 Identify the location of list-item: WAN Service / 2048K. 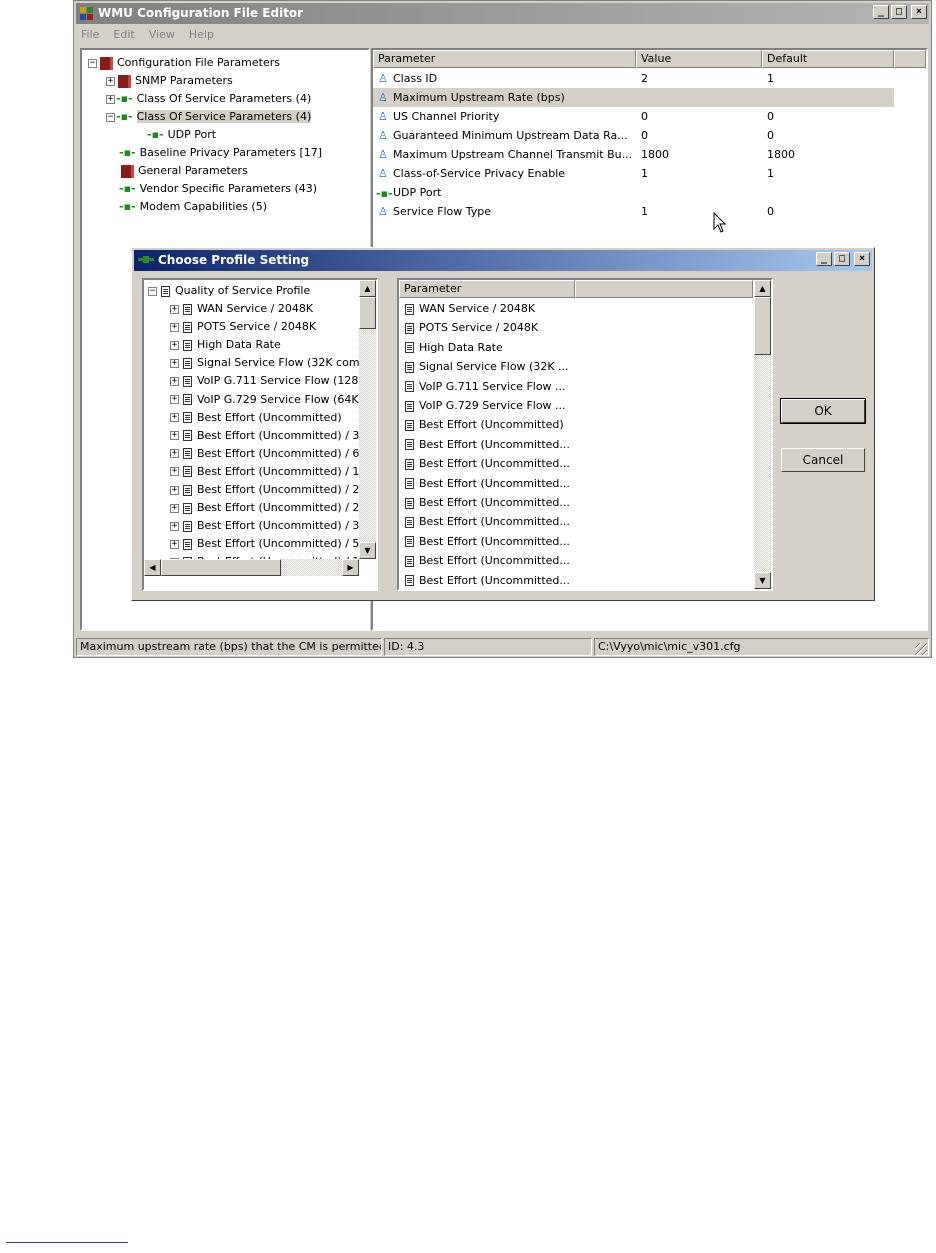
(468, 309).